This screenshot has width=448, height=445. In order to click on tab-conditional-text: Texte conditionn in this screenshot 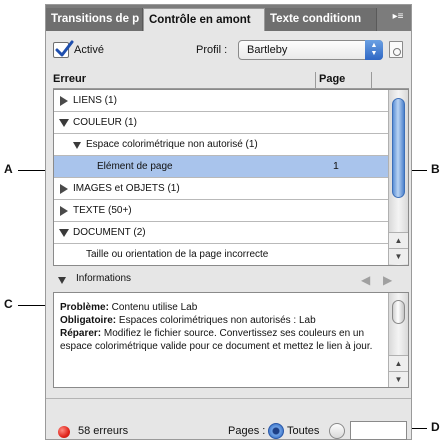, I will do `click(321, 19)`.